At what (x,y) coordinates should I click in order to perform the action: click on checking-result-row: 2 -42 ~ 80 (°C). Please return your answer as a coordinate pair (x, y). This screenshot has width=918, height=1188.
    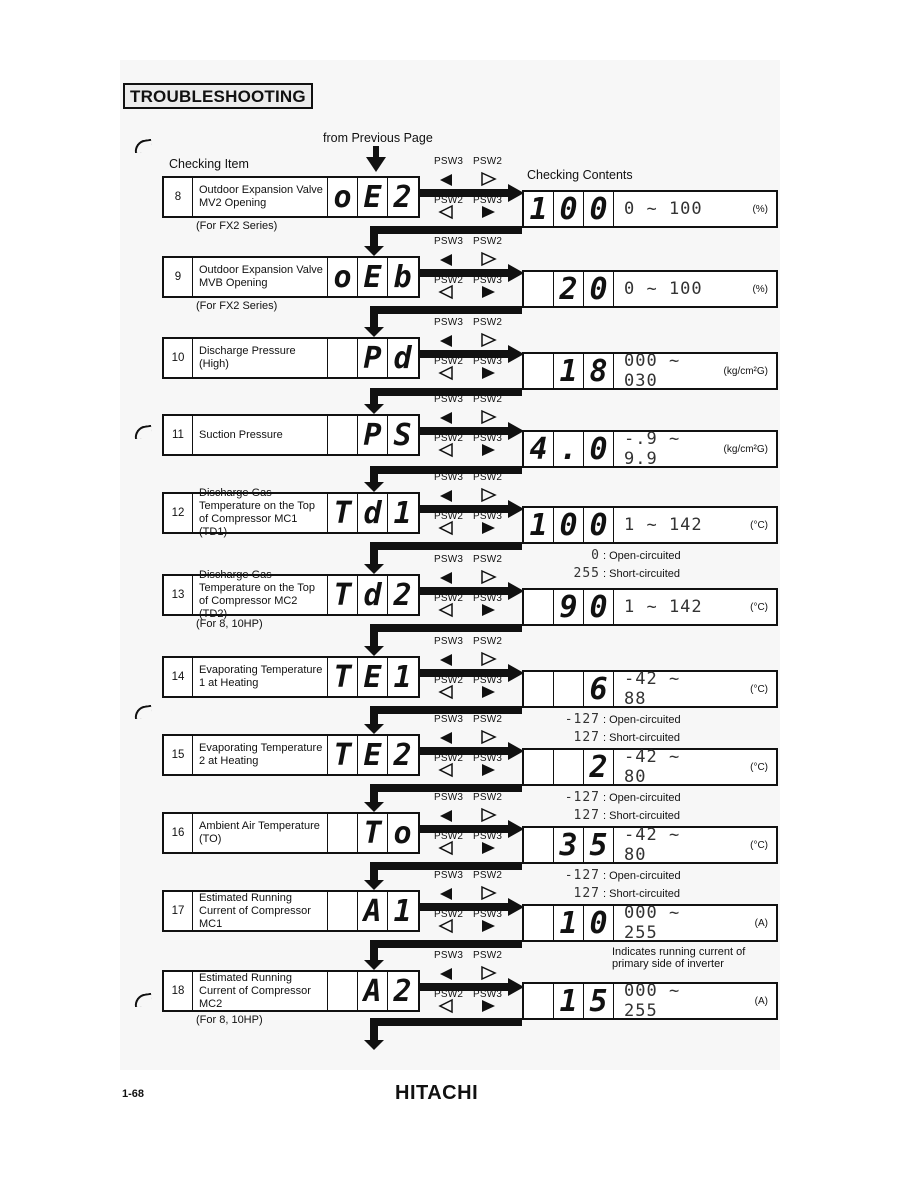
    Looking at the image, I should click on (650, 767).